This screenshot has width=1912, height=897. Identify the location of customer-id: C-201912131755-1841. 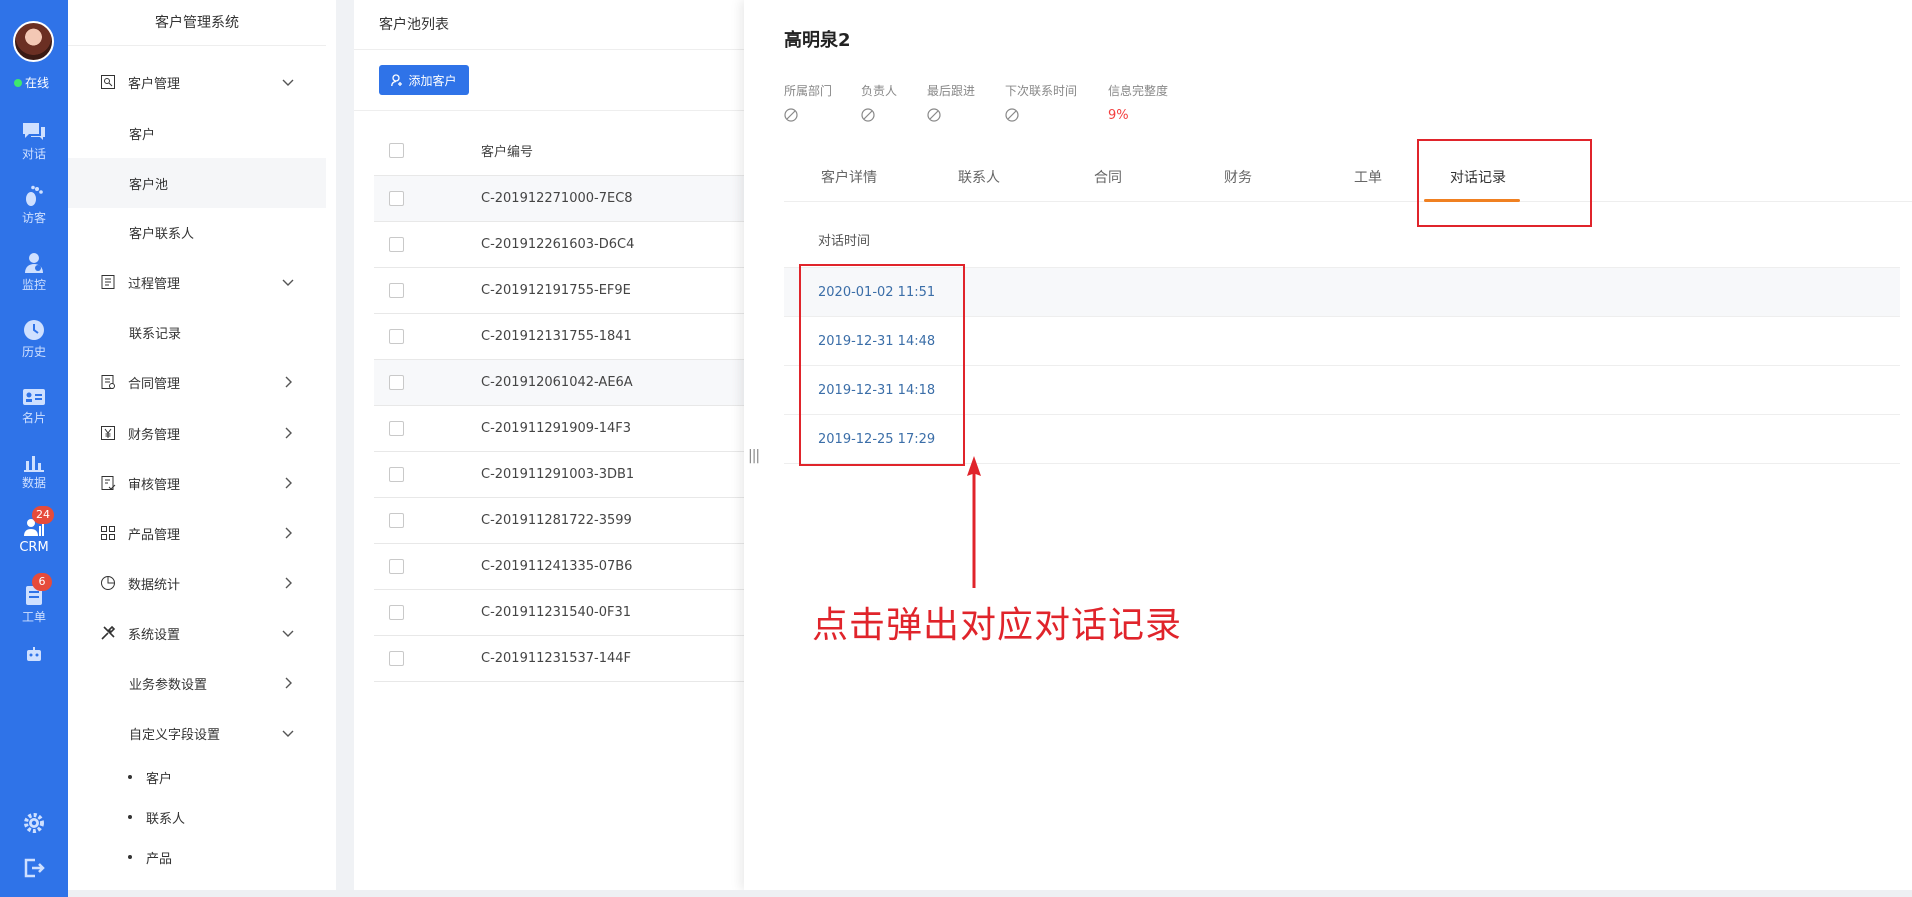
(556, 336).